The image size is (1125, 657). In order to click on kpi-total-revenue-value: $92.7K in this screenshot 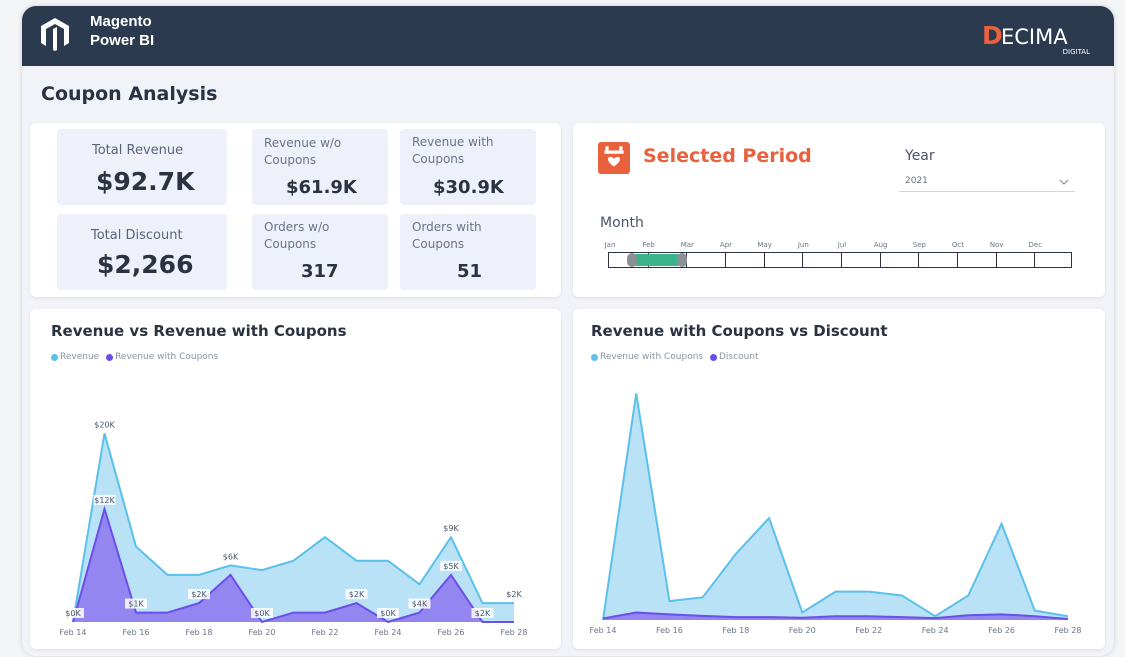, I will do `click(145, 181)`.